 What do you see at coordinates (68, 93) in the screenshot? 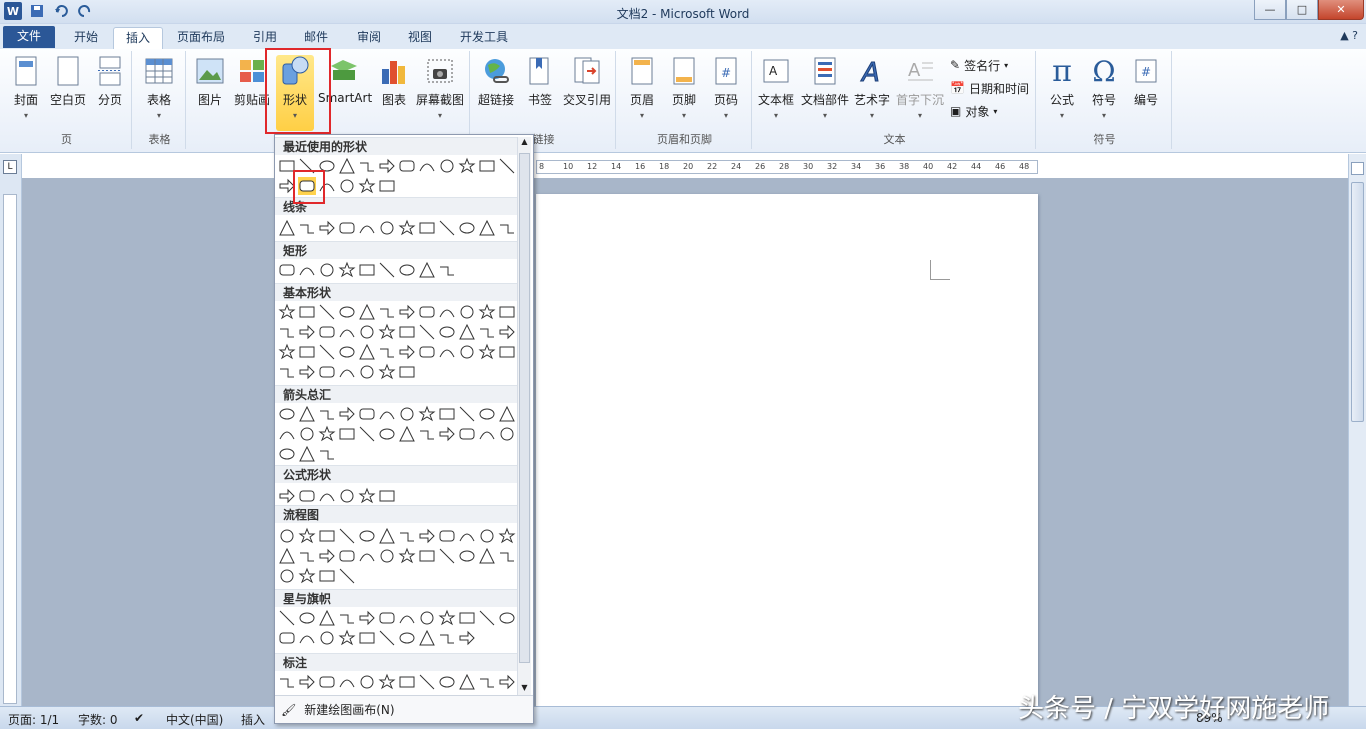
I see `blank-page-button: 空白页` at bounding box center [68, 93].